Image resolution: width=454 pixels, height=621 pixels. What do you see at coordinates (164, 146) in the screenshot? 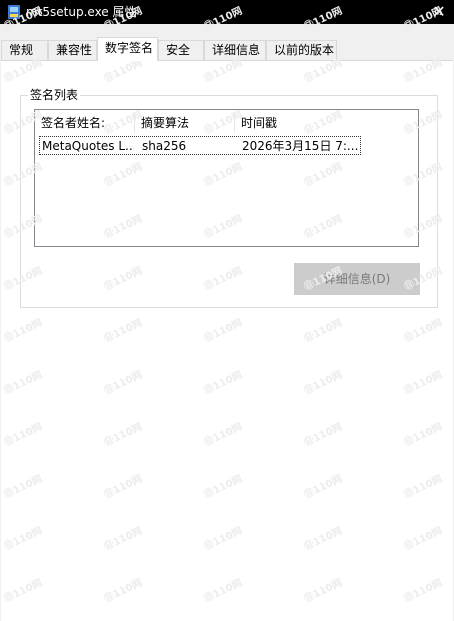
I see `digest-algorithm-cell: sha256` at bounding box center [164, 146].